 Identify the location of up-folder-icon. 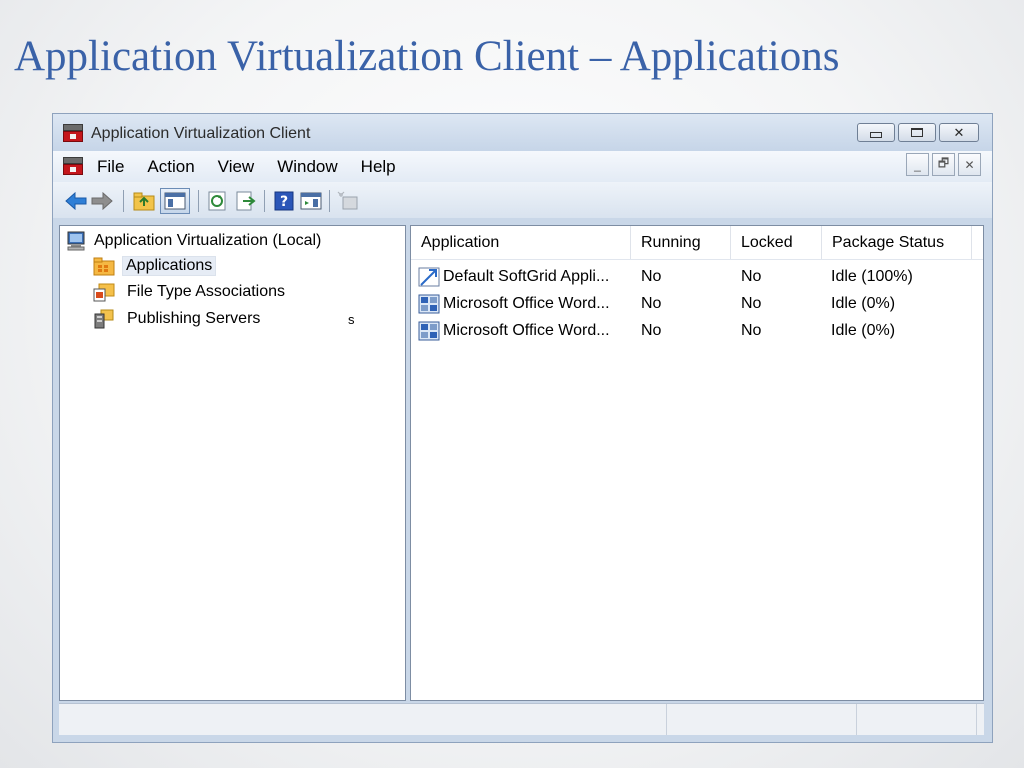
(144, 201).